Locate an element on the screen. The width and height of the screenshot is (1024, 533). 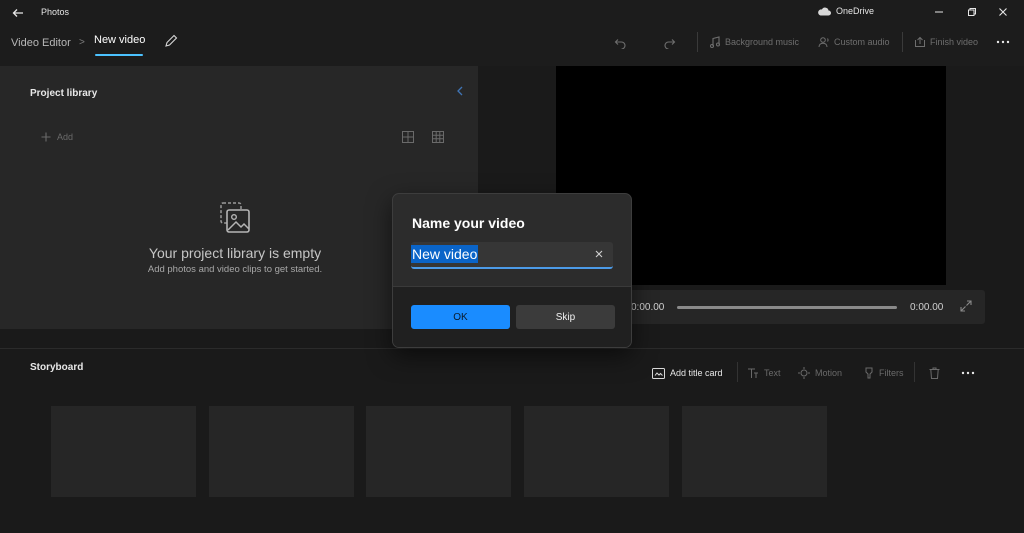
title-card-icon is located at coordinates (658, 373).